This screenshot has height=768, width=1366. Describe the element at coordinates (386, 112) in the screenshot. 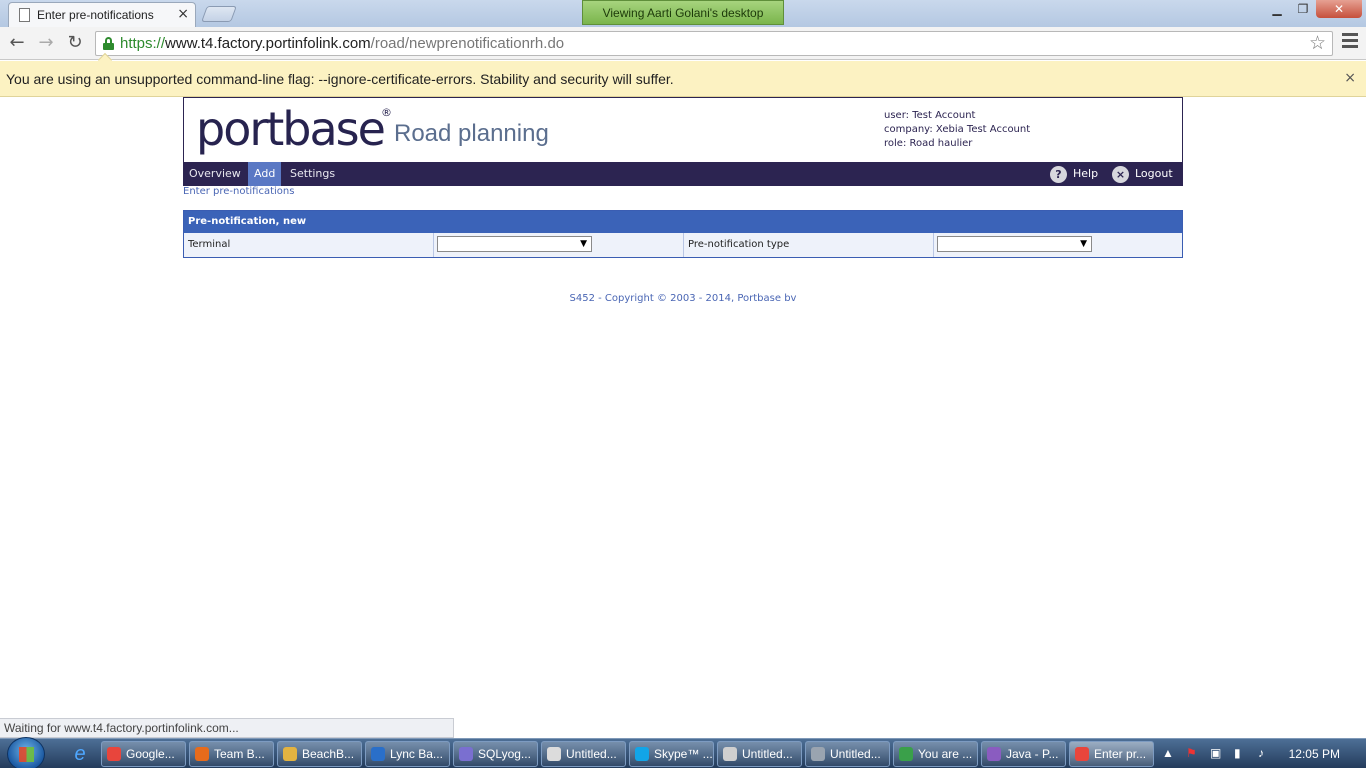

I see `logo-registered-mark: ®` at that location.